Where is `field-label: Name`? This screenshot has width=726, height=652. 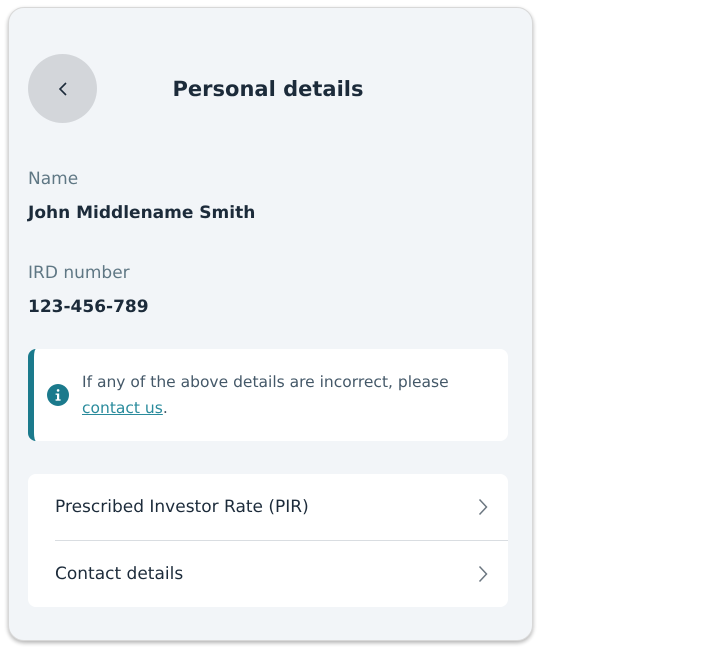 field-label: Name is located at coordinates (54, 179).